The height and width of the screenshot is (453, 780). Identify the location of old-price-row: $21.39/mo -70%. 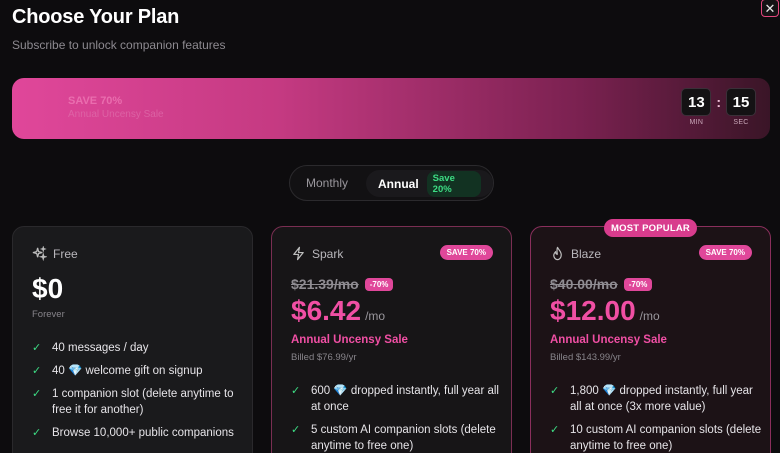
(342, 284).